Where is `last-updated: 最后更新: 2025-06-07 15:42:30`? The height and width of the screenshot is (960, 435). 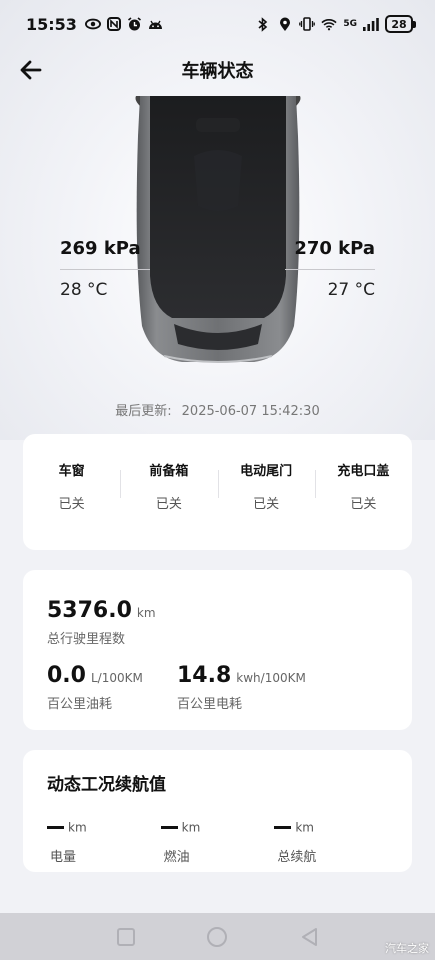 last-updated: 最后更新: 2025-06-07 15:42:30 is located at coordinates (217, 409).